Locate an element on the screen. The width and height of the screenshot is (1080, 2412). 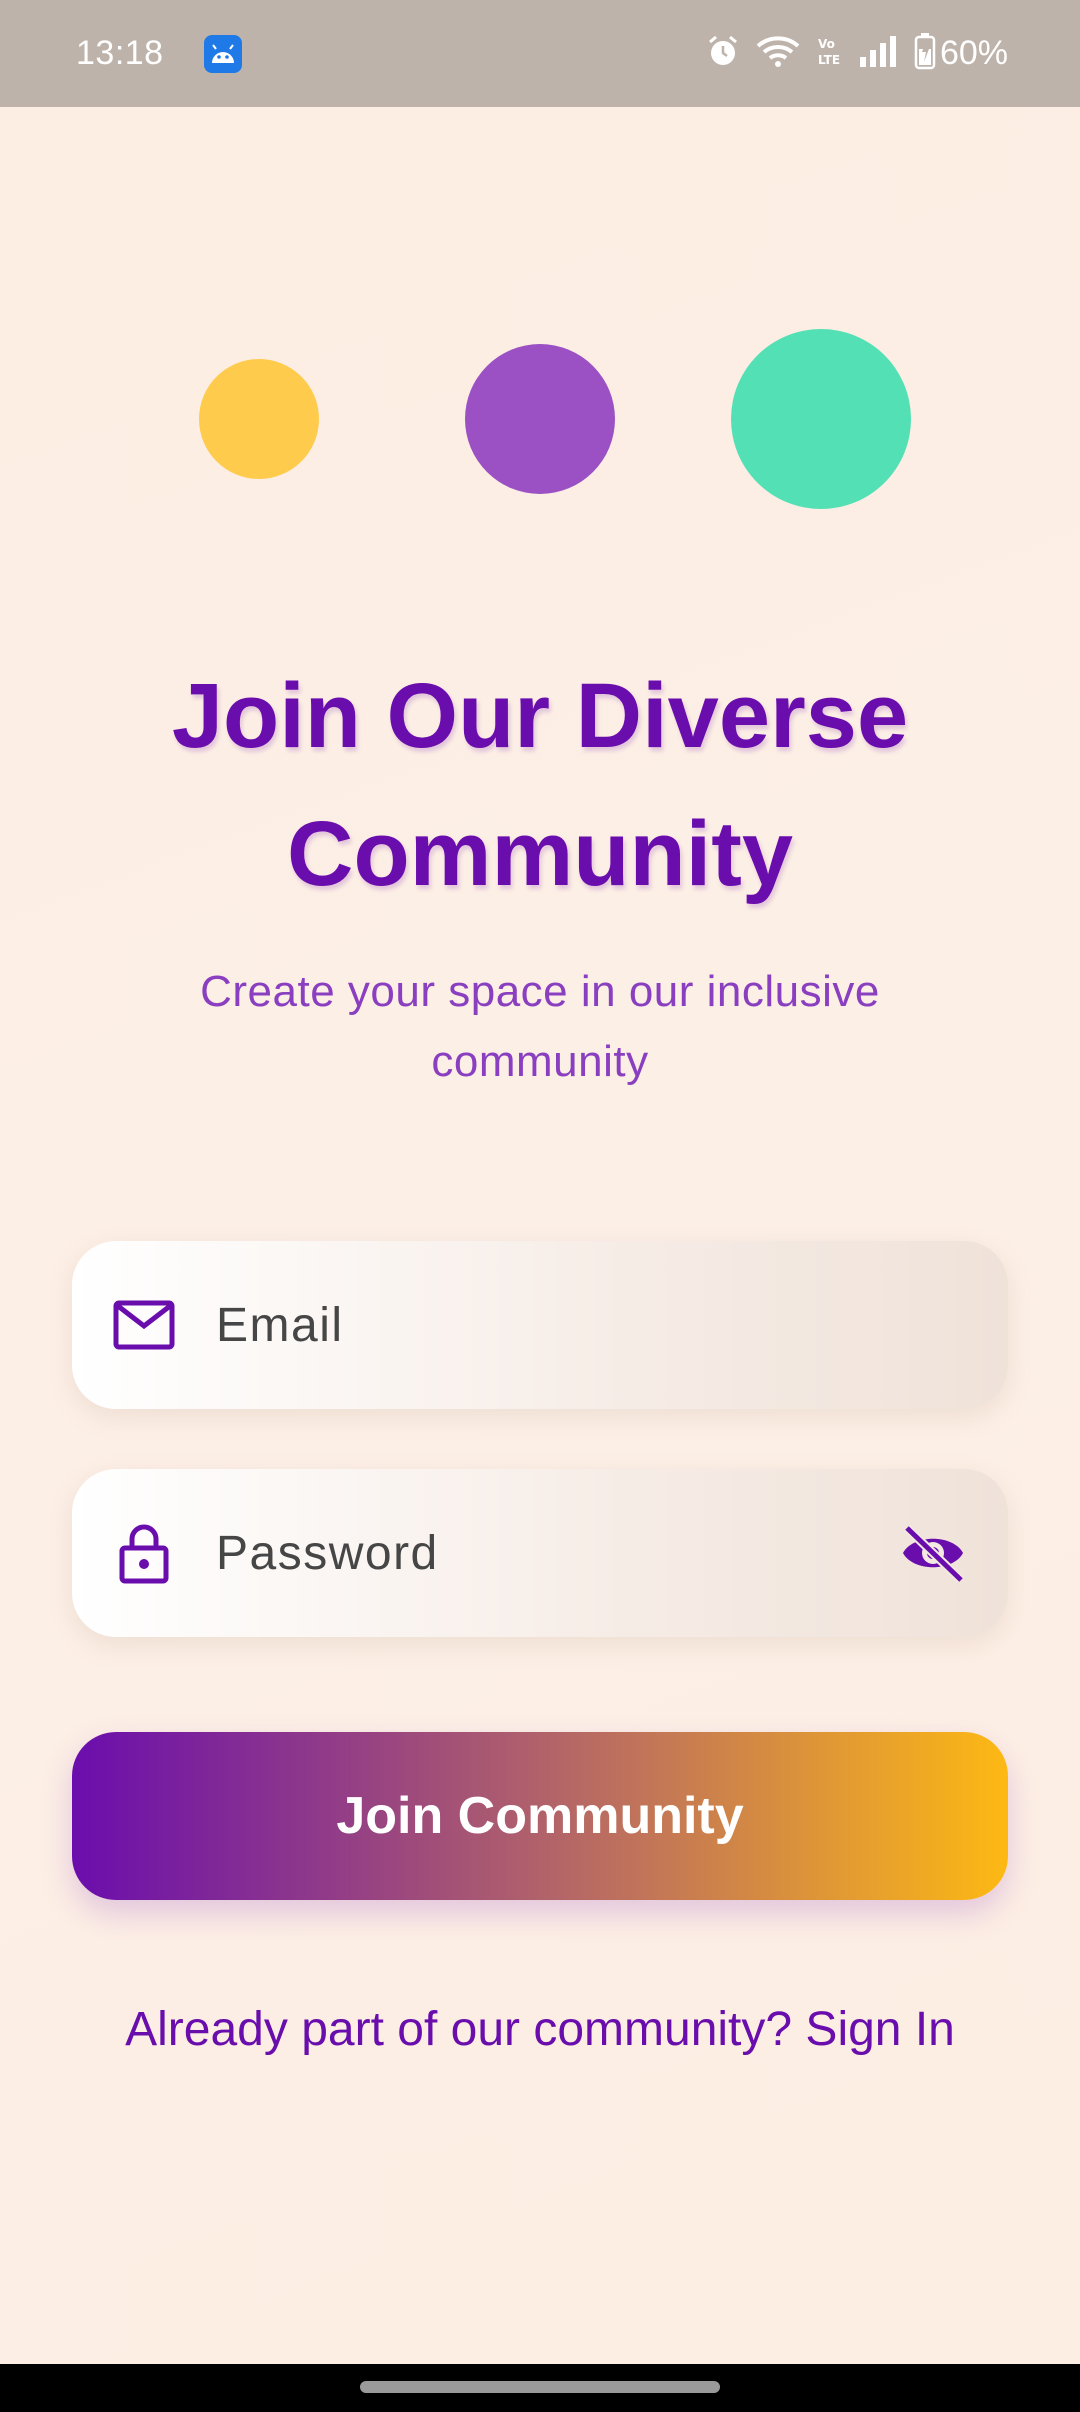
page-title: Join Our Diverse Community is located at coordinates (540, 785).